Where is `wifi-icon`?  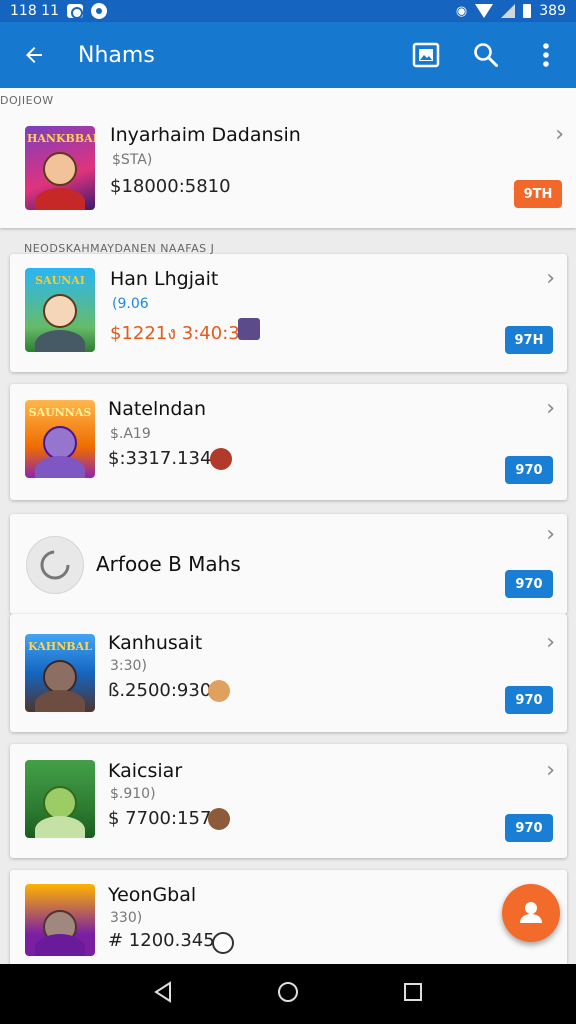 wifi-icon is located at coordinates (484, 11).